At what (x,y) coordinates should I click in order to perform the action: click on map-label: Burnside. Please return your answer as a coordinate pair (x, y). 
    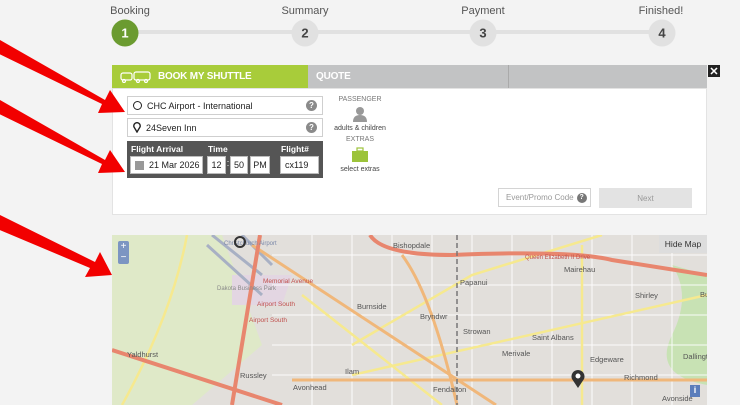
    Looking at the image, I should click on (372, 306).